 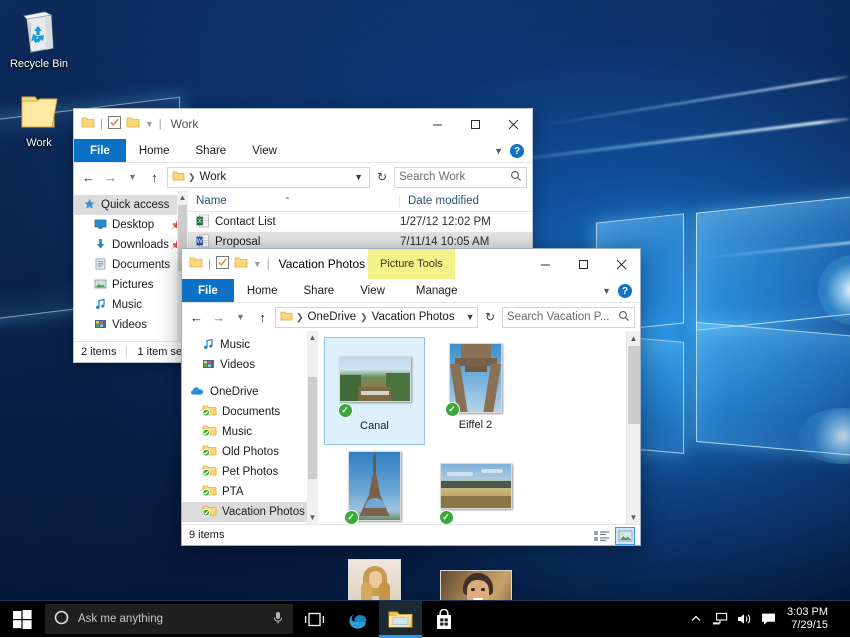 I want to click on network-icon, so click(x=720, y=619).